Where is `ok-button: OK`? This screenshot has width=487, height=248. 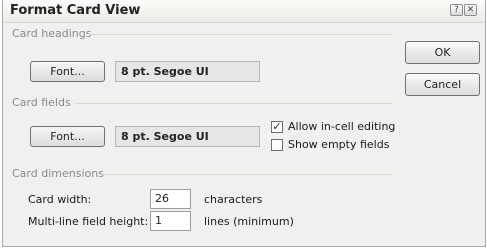 ok-button: OK is located at coordinates (442, 52).